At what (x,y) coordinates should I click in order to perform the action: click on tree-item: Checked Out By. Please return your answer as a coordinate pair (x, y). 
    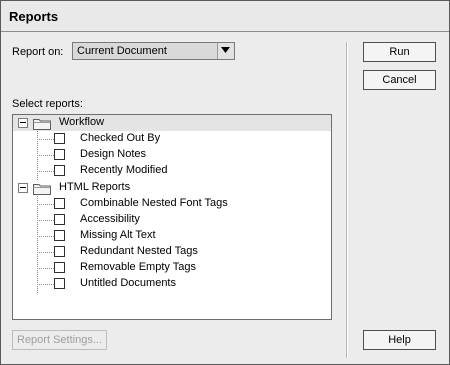
    Looking at the image, I should click on (172, 139).